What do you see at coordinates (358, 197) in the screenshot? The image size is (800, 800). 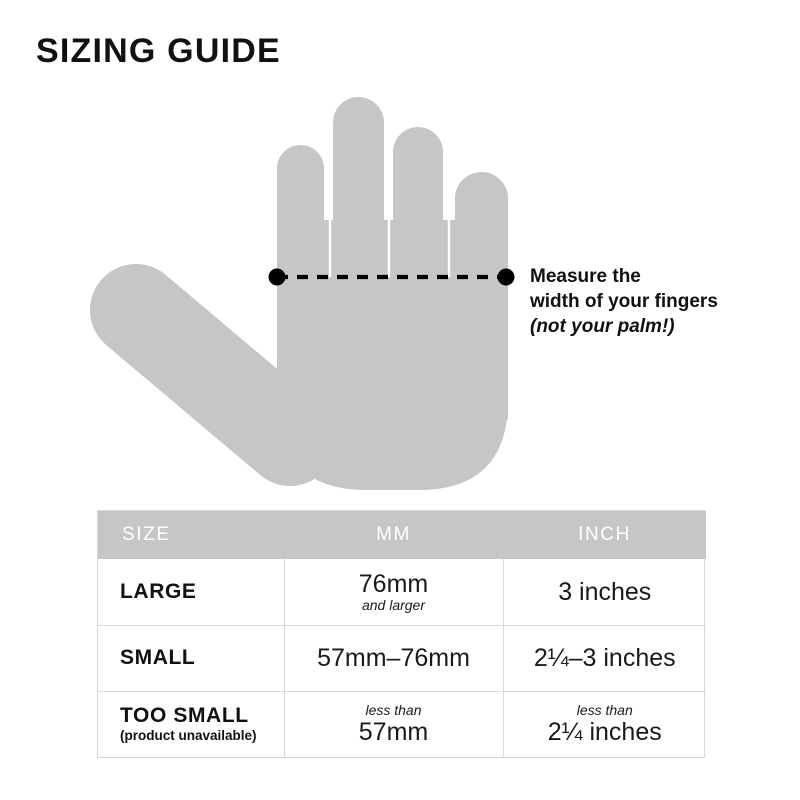 I see `middle-finger` at bounding box center [358, 197].